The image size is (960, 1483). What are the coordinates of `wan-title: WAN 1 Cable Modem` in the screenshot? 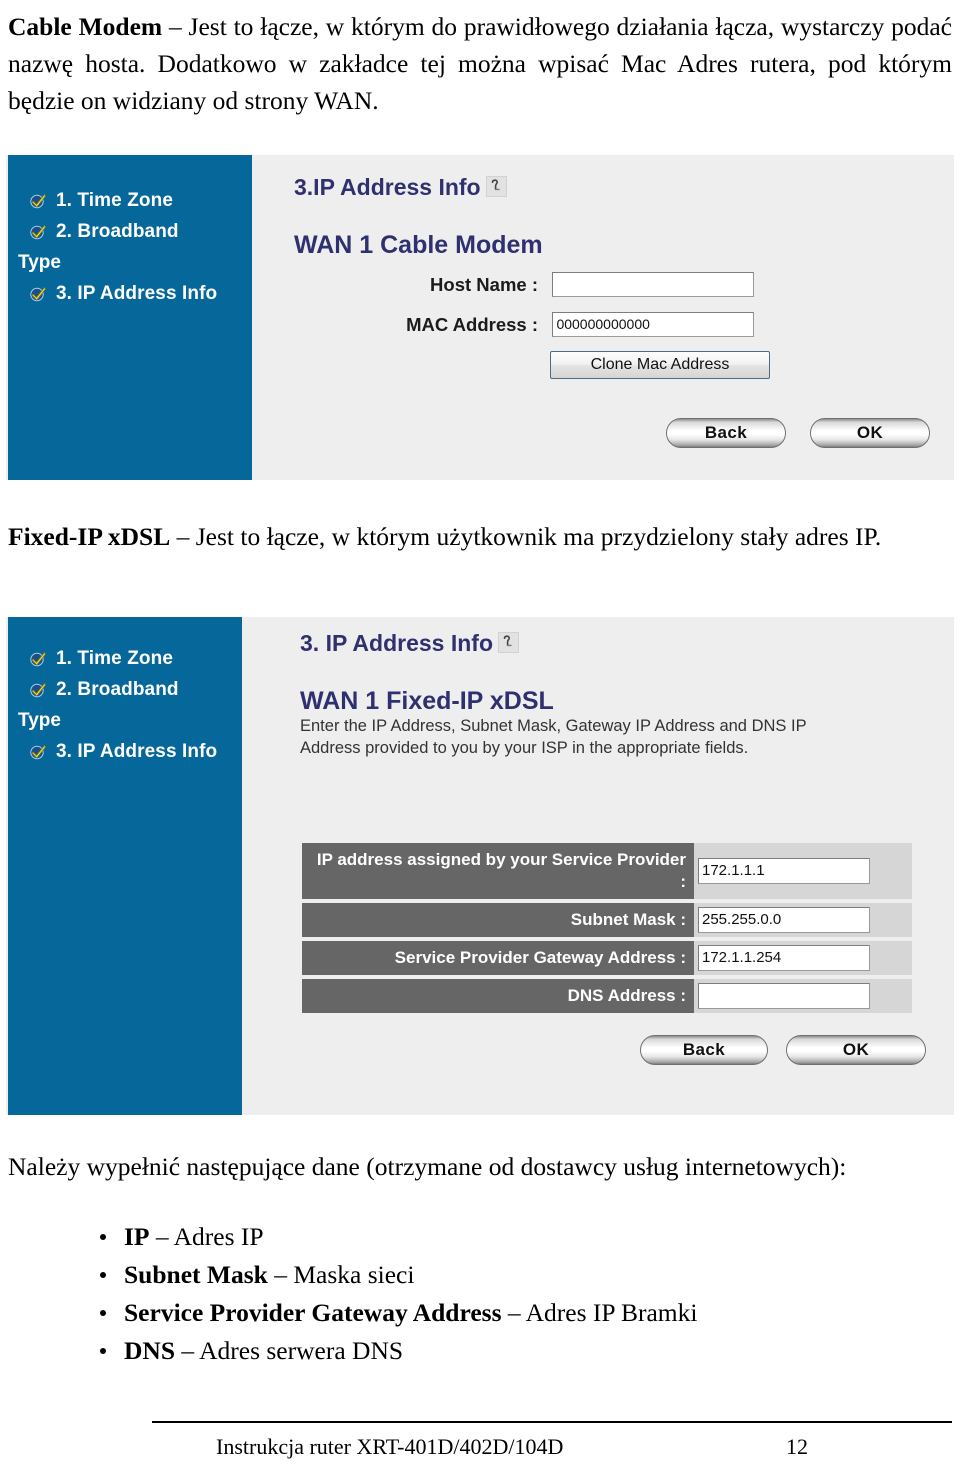 It's located at (418, 245).